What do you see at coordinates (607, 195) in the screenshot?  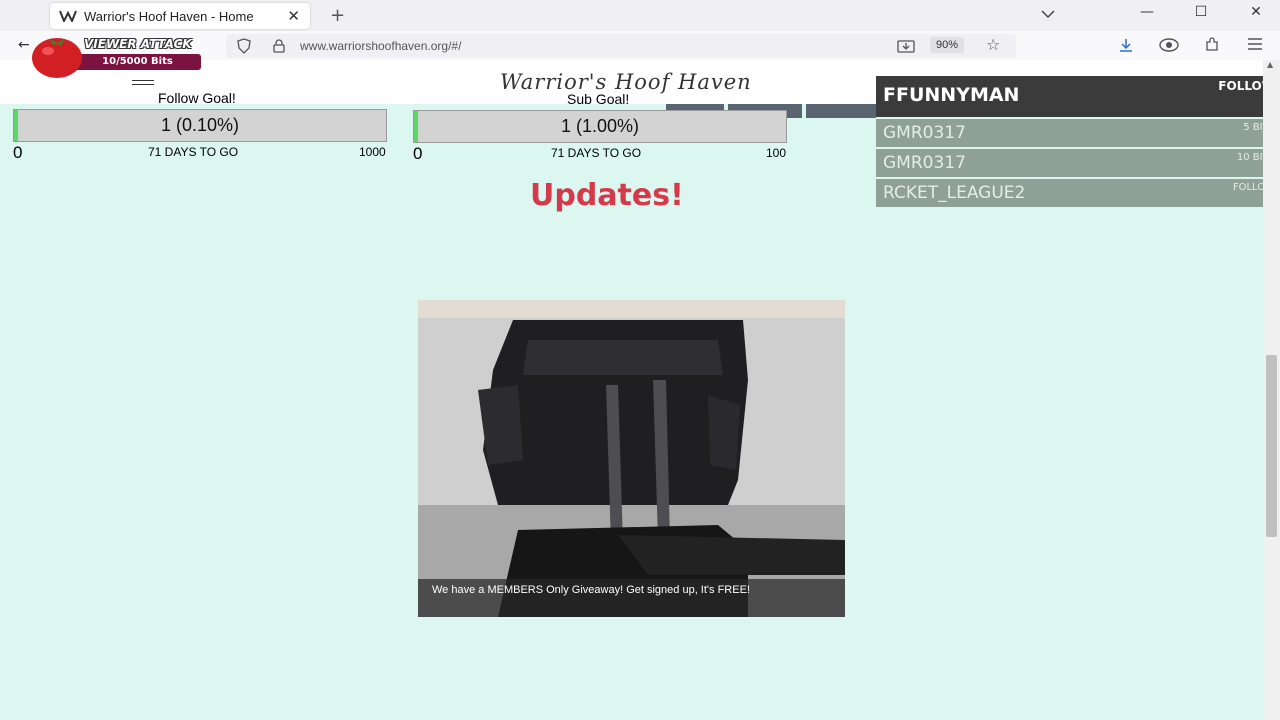 I see `updates-heading: Updates!` at bounding box center [607, 195].